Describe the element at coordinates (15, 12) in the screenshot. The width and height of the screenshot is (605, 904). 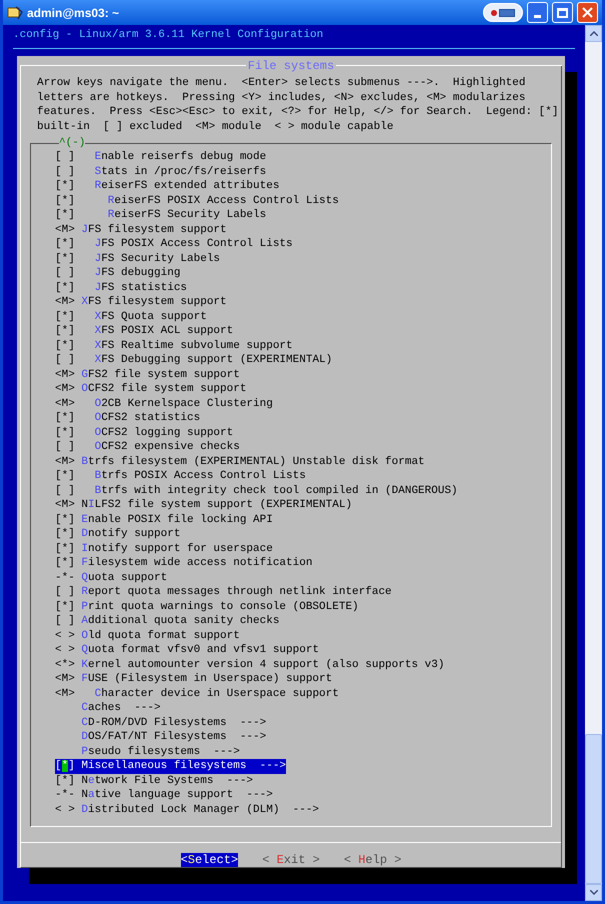
I see `terminal-icon` at that location.